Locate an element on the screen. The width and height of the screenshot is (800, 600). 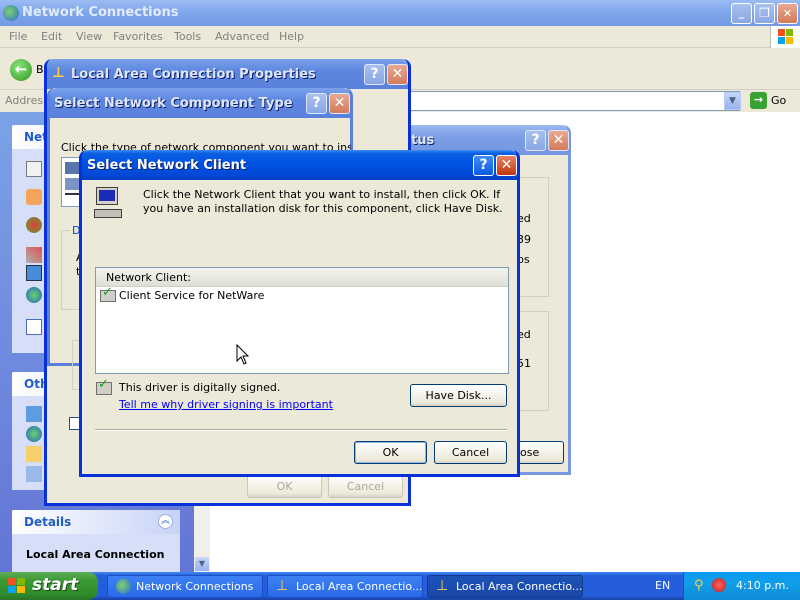
explorer-titlebar: Network Connections _ ❐ ✕ is located at coordinates (400, 13).